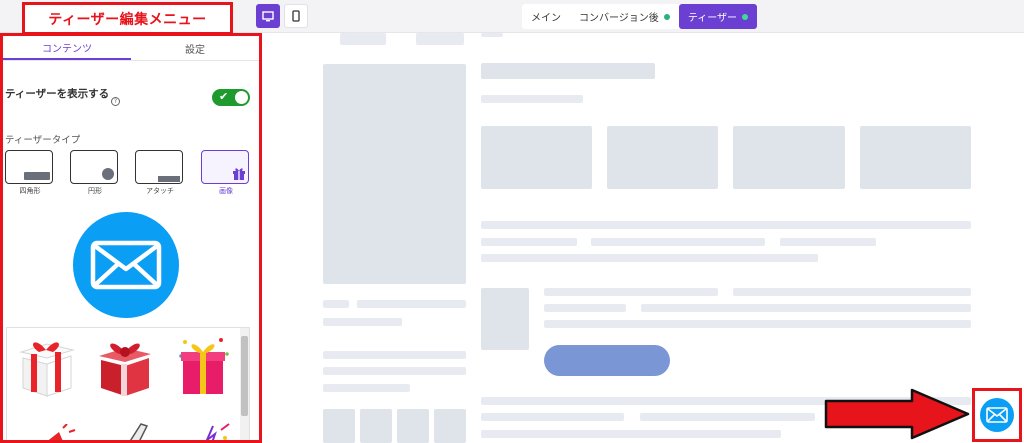 The width and height of the screenshot is (1024, 443). I want to click on tab-contents-label: コンテンツ, so click(67, 49).